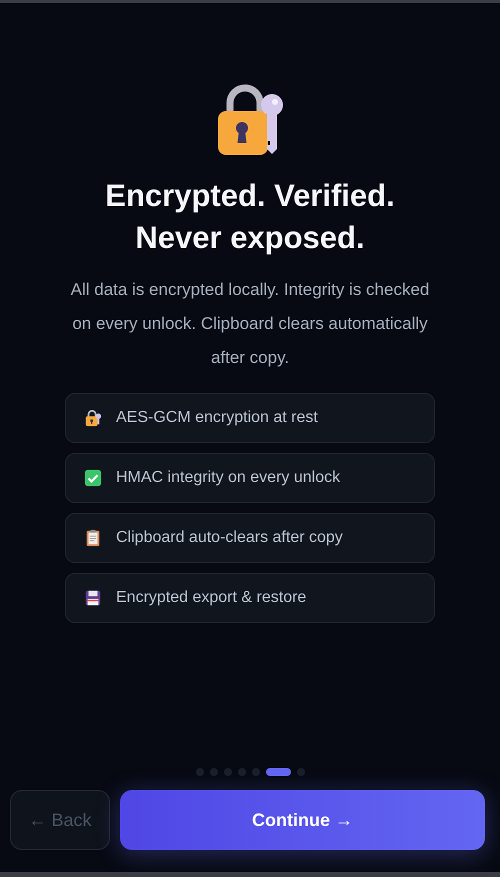  I want to click on checkmark-icon, so click(93, 478).